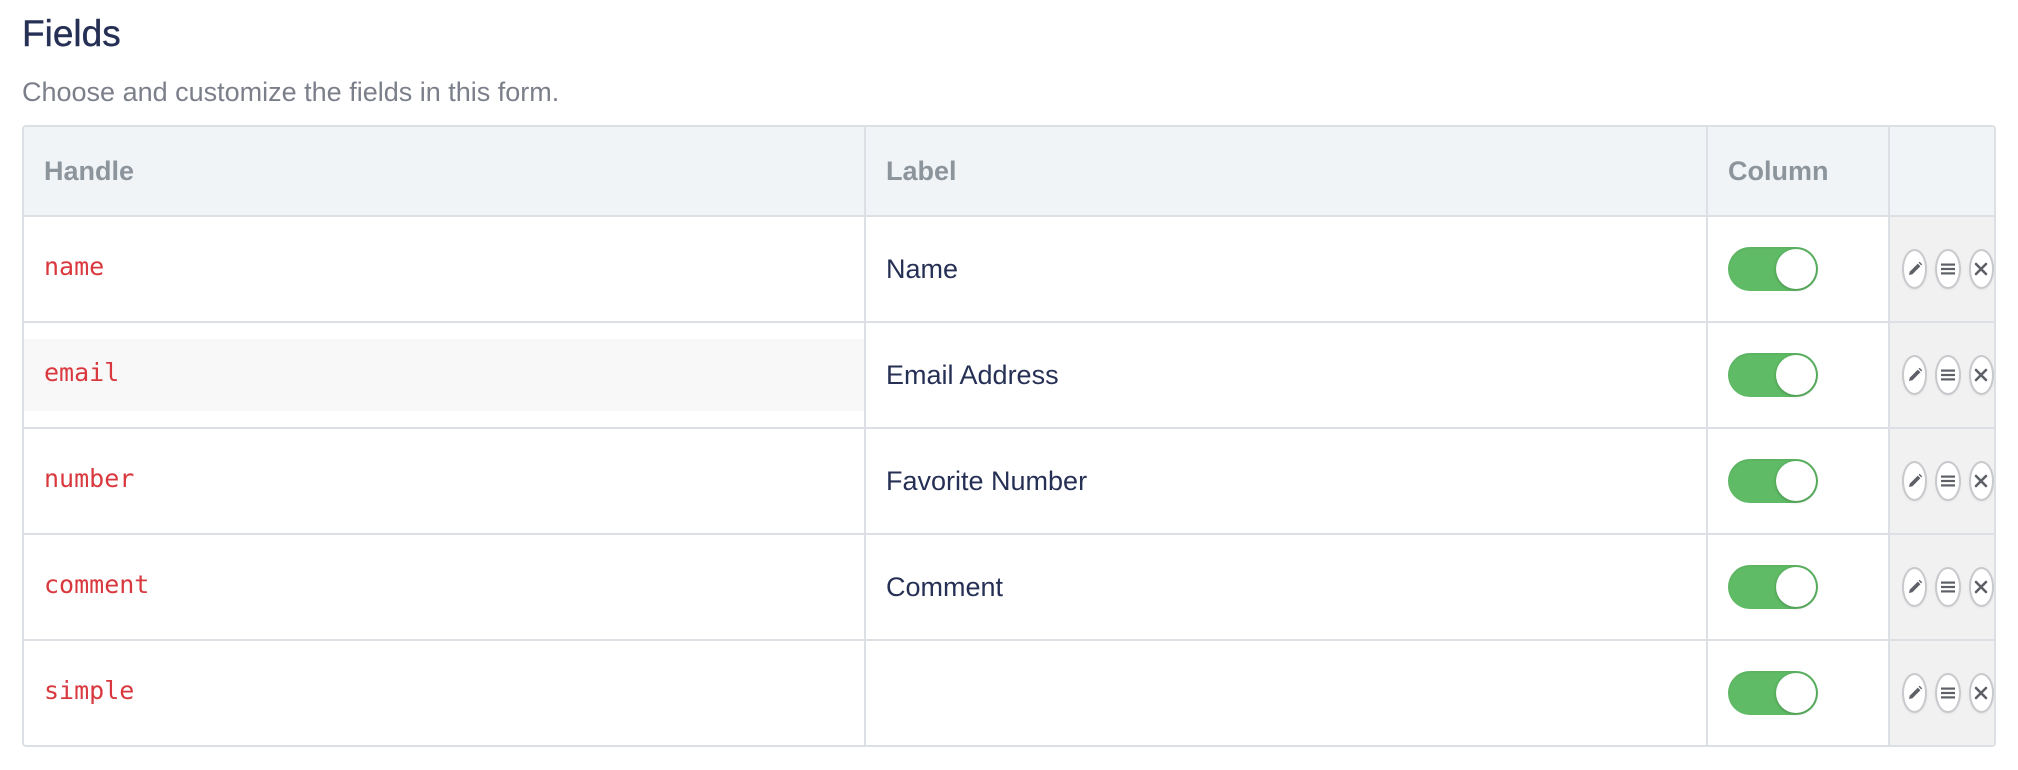 The width and height of the screenshot is (2018, 770). I want to click on handle-cell: email, so click(445, 376).